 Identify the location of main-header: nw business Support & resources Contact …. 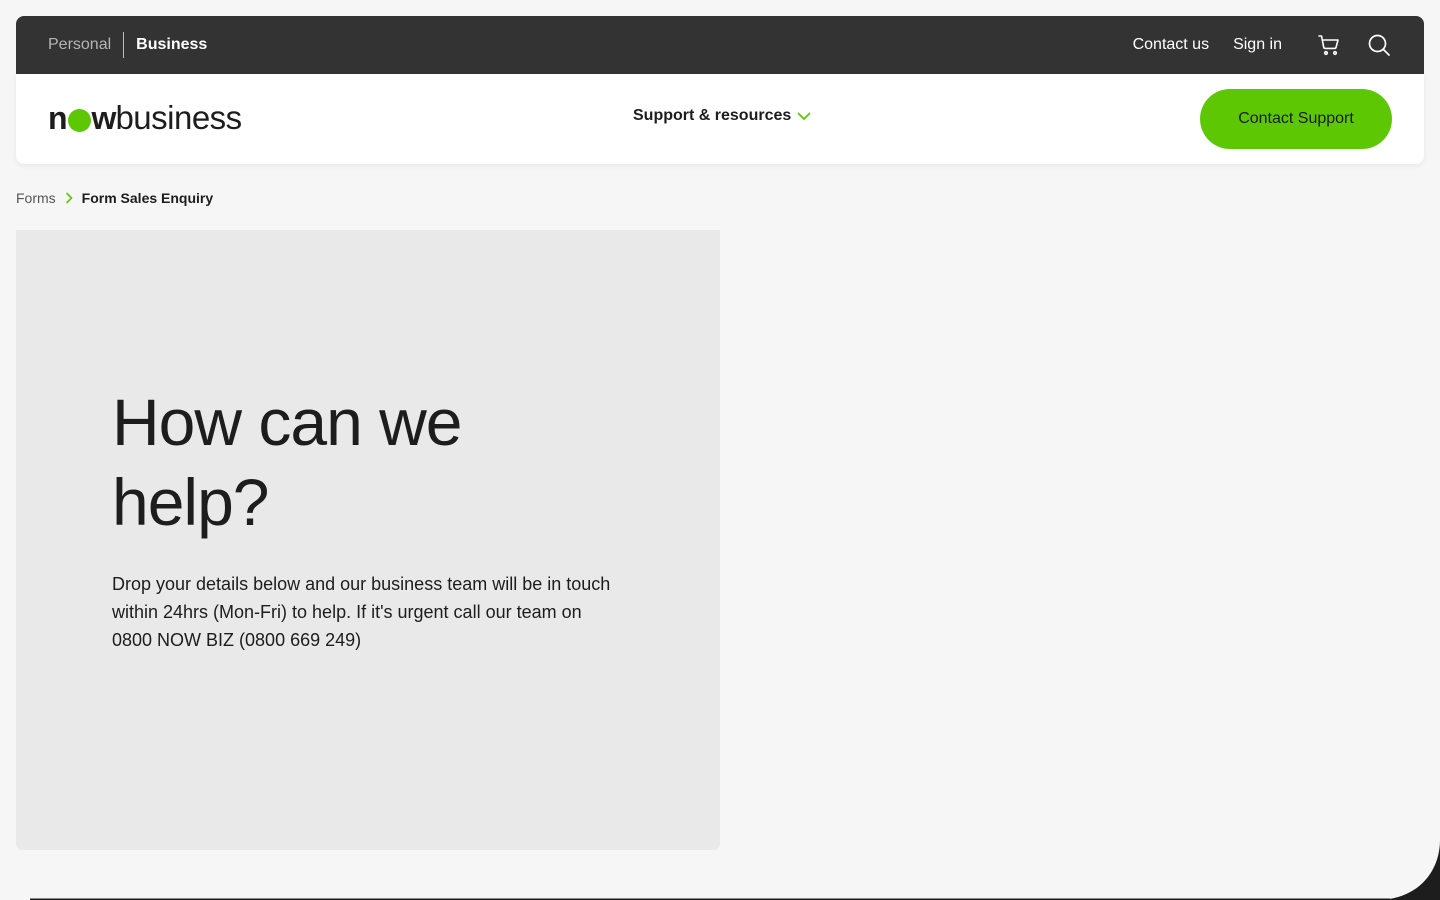
(720, 119).